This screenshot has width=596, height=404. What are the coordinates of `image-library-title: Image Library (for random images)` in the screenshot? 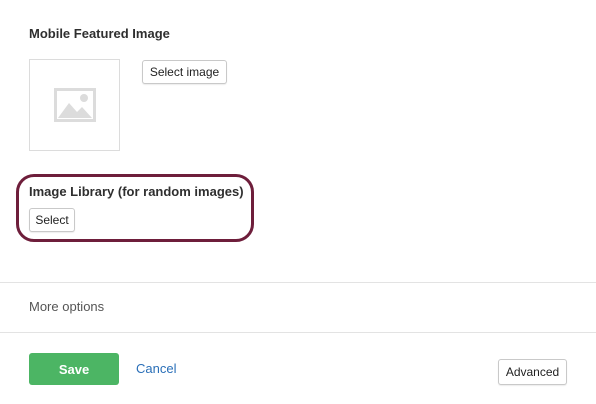 It's located at (136, 191).